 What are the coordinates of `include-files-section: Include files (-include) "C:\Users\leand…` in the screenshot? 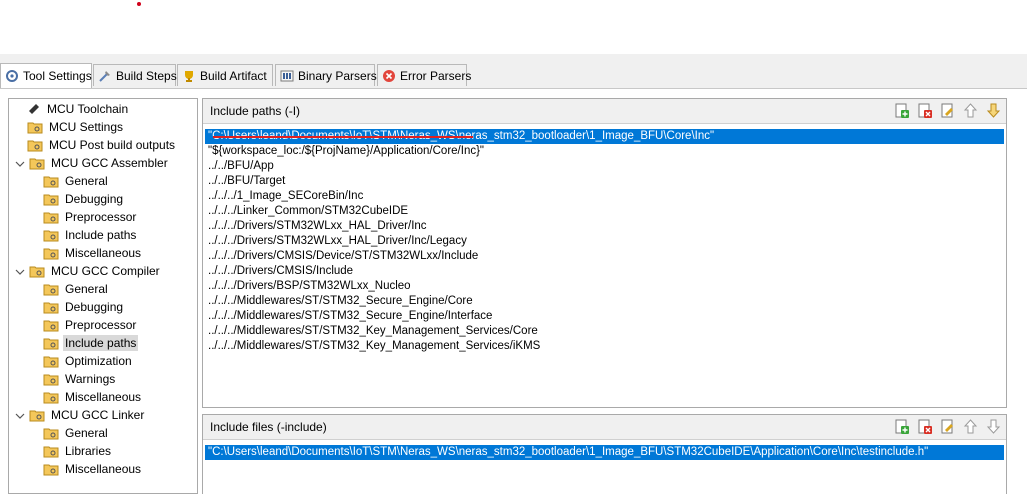 It's located at (604, 454).